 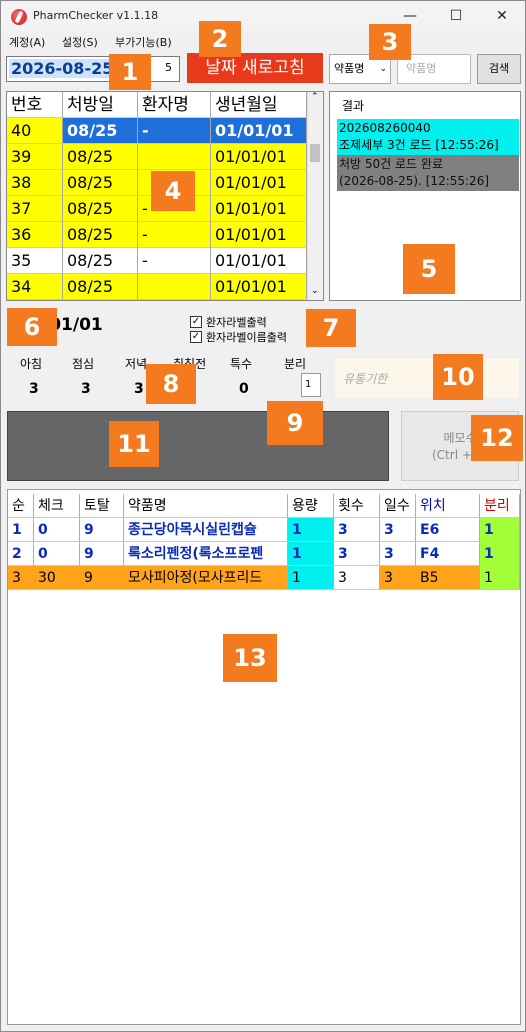 What do you see at coordinates (448, 530) in the screenshot?
I see `drug-cell-loc: E6` at bounding box center [448, 530].